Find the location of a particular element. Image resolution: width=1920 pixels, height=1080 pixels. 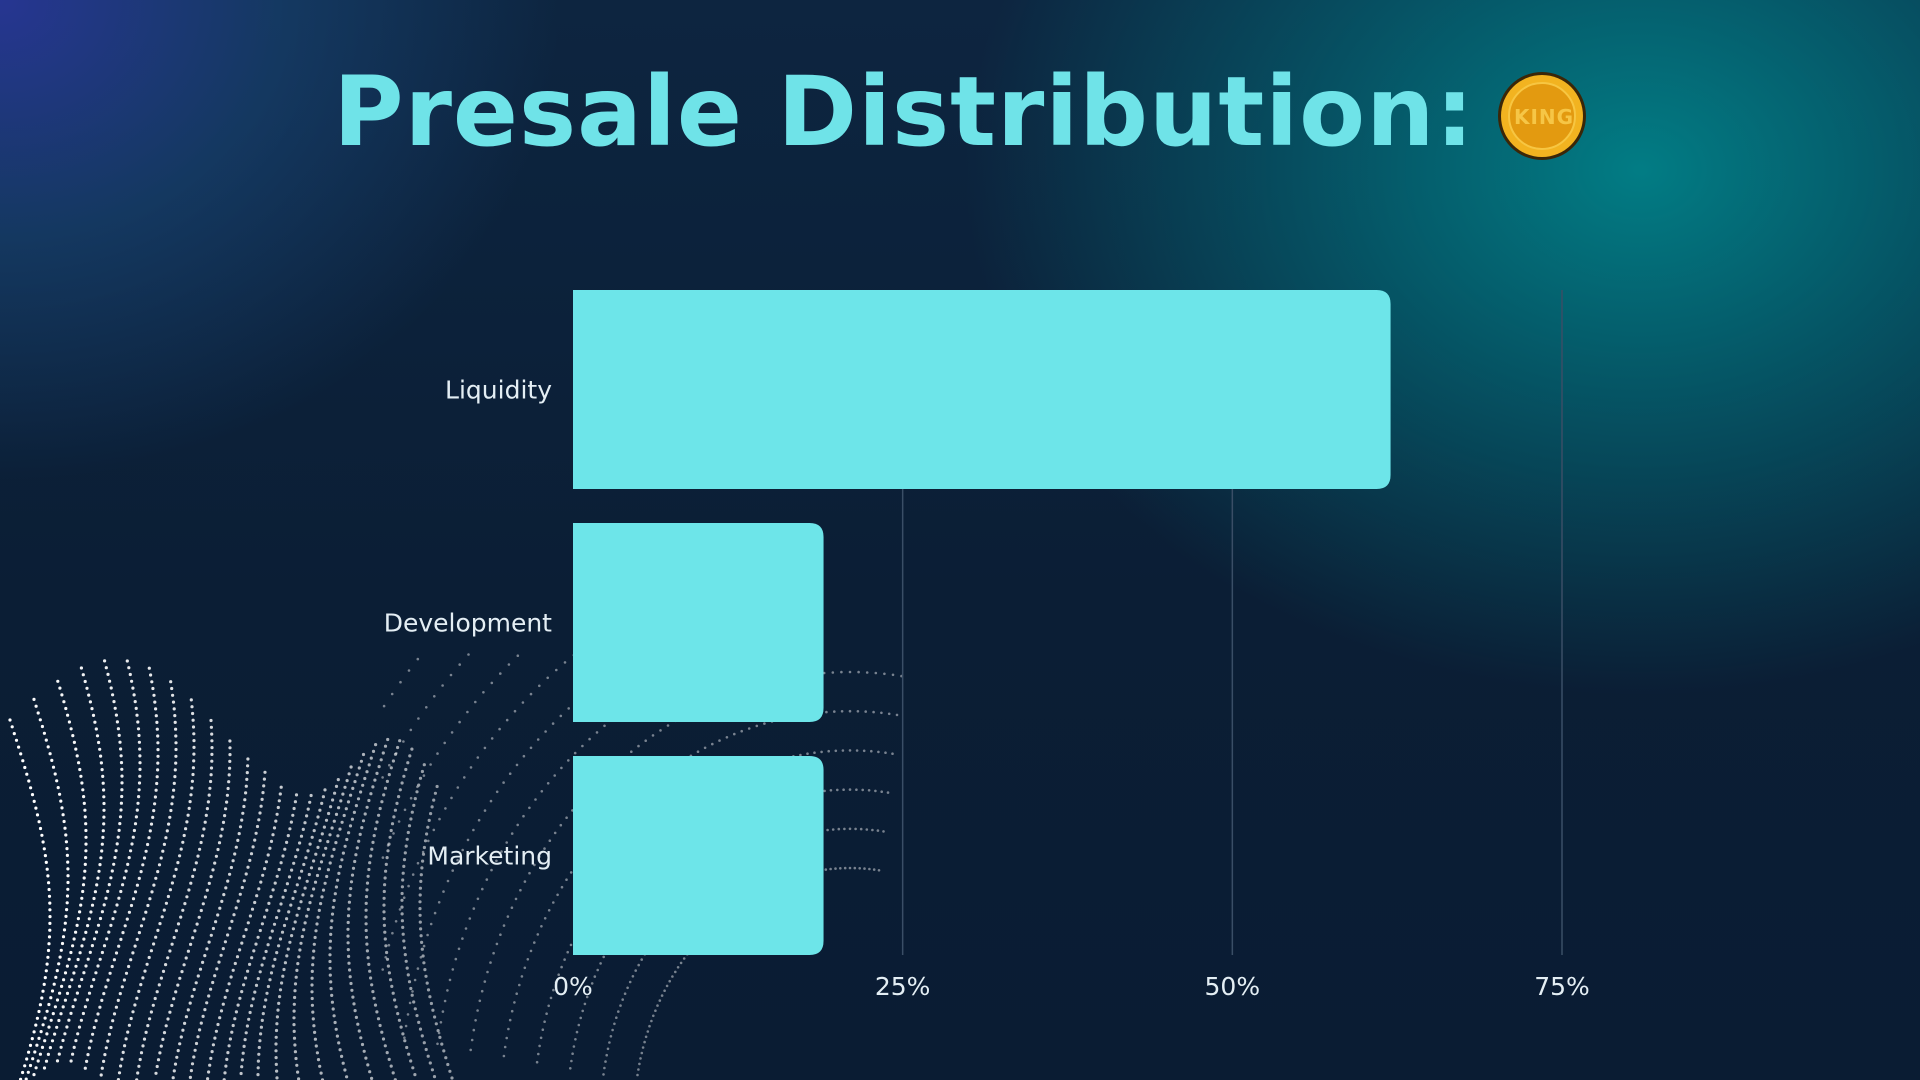

category-label: Development is located at coordinates (468, 623).